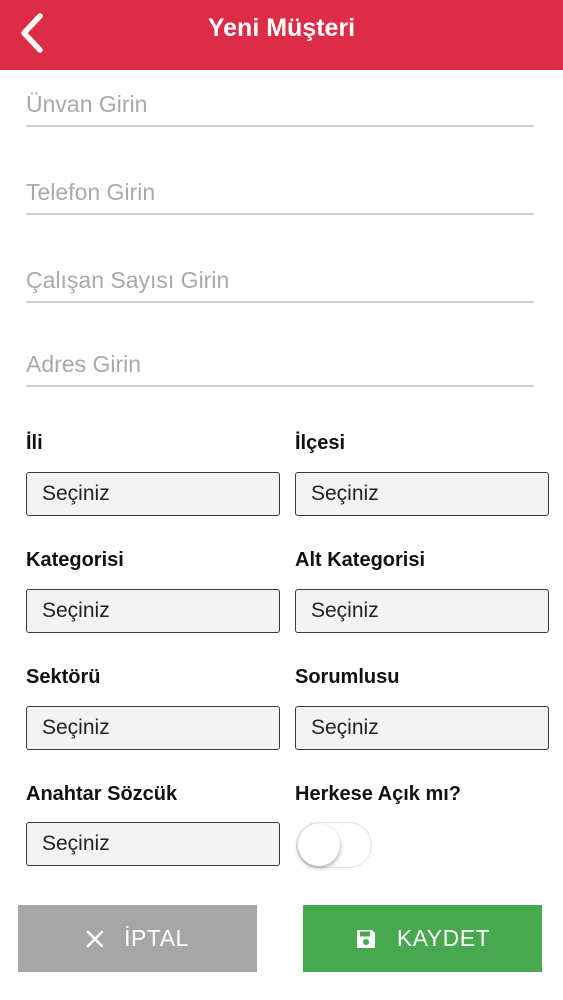 The image size is (563, 1000). I want to click on herkese-acik-label: Herkese Açık mı?, so click(378, 794).